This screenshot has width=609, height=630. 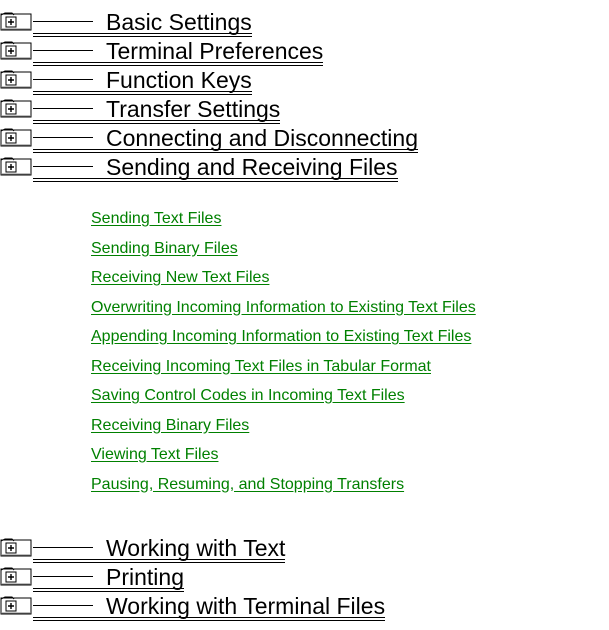 I want to click on topic-terminal-preferences: Terminal Preferences, so click(x=162, y=51).